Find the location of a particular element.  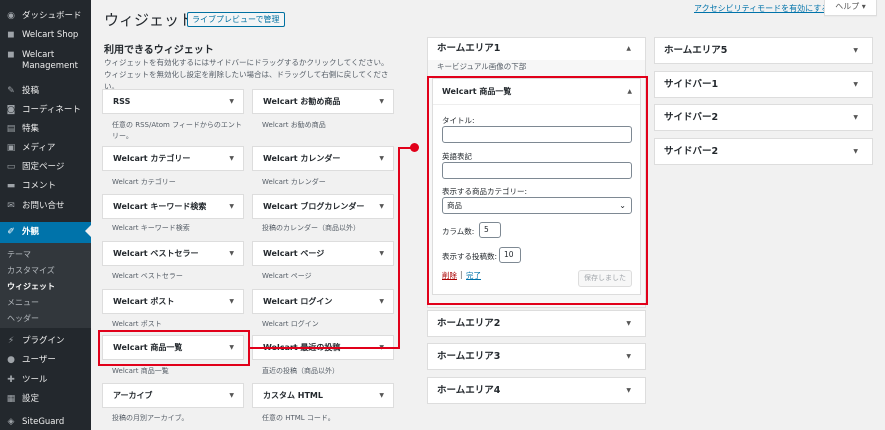

widget-title: Welcart ベストセラー is located at coordinates (156, 253).